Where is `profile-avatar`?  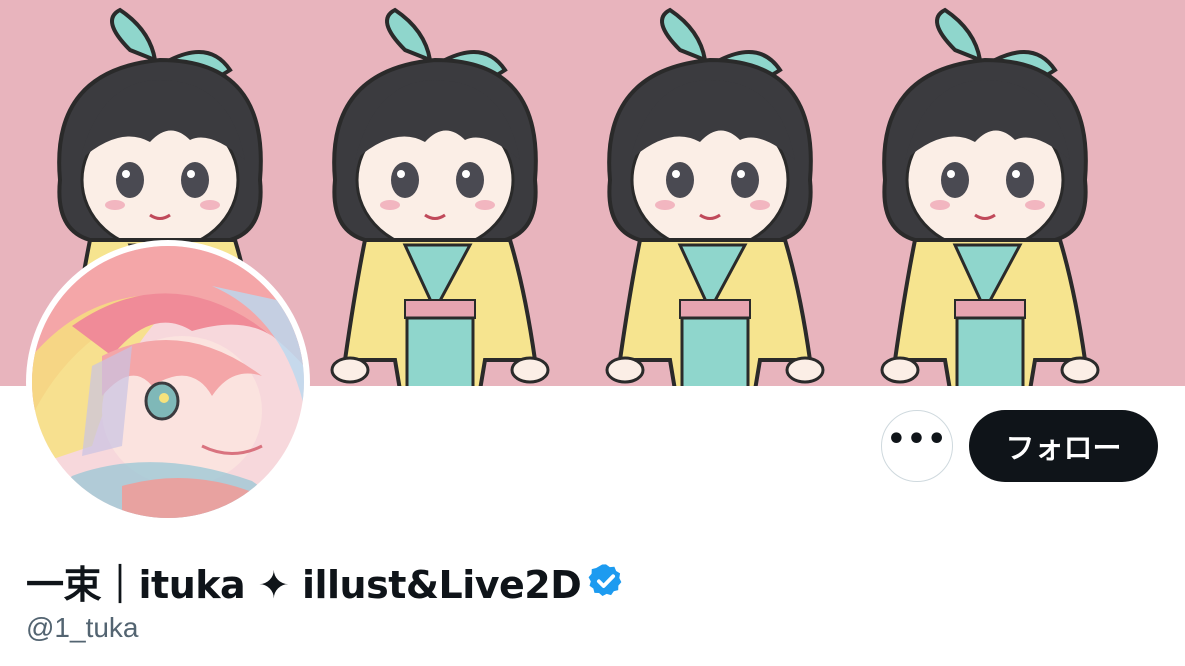 profile-avatar is located at coordinates (168, 382).